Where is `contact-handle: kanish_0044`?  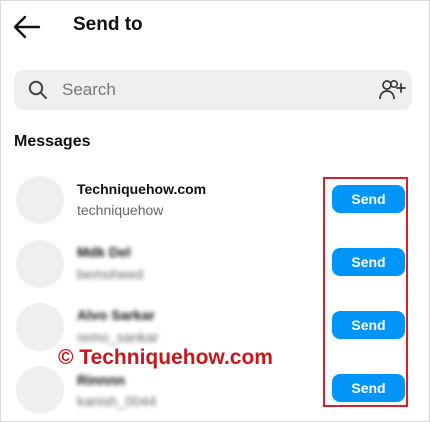
contact-handle: kanish_0044 is located at coordinates (117, 401).